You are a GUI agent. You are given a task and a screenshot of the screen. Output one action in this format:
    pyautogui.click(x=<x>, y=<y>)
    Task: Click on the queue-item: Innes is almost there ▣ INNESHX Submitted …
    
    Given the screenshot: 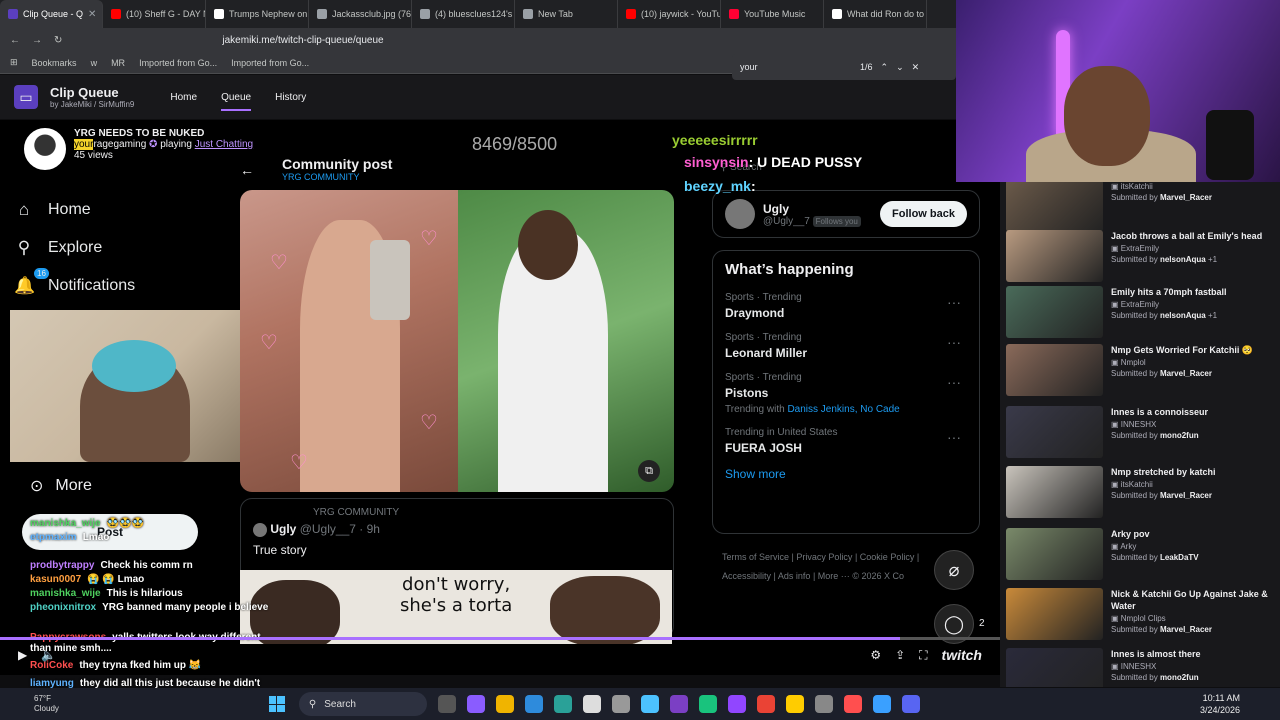 What is the action you would take?
    pyautogui.click(x=1141, y=667)
    